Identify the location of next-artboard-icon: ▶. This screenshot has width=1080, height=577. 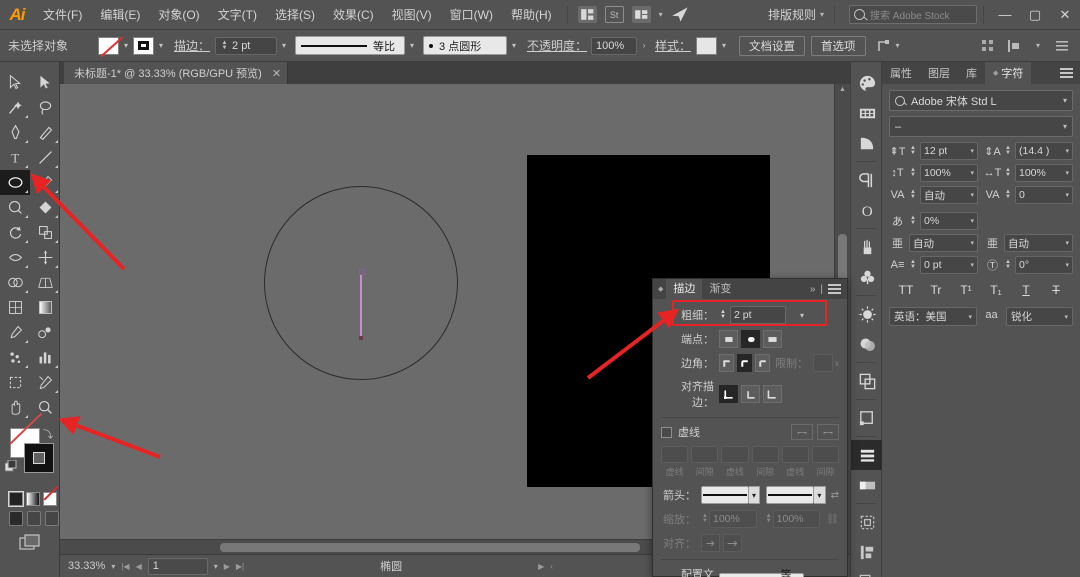
(227, 566).